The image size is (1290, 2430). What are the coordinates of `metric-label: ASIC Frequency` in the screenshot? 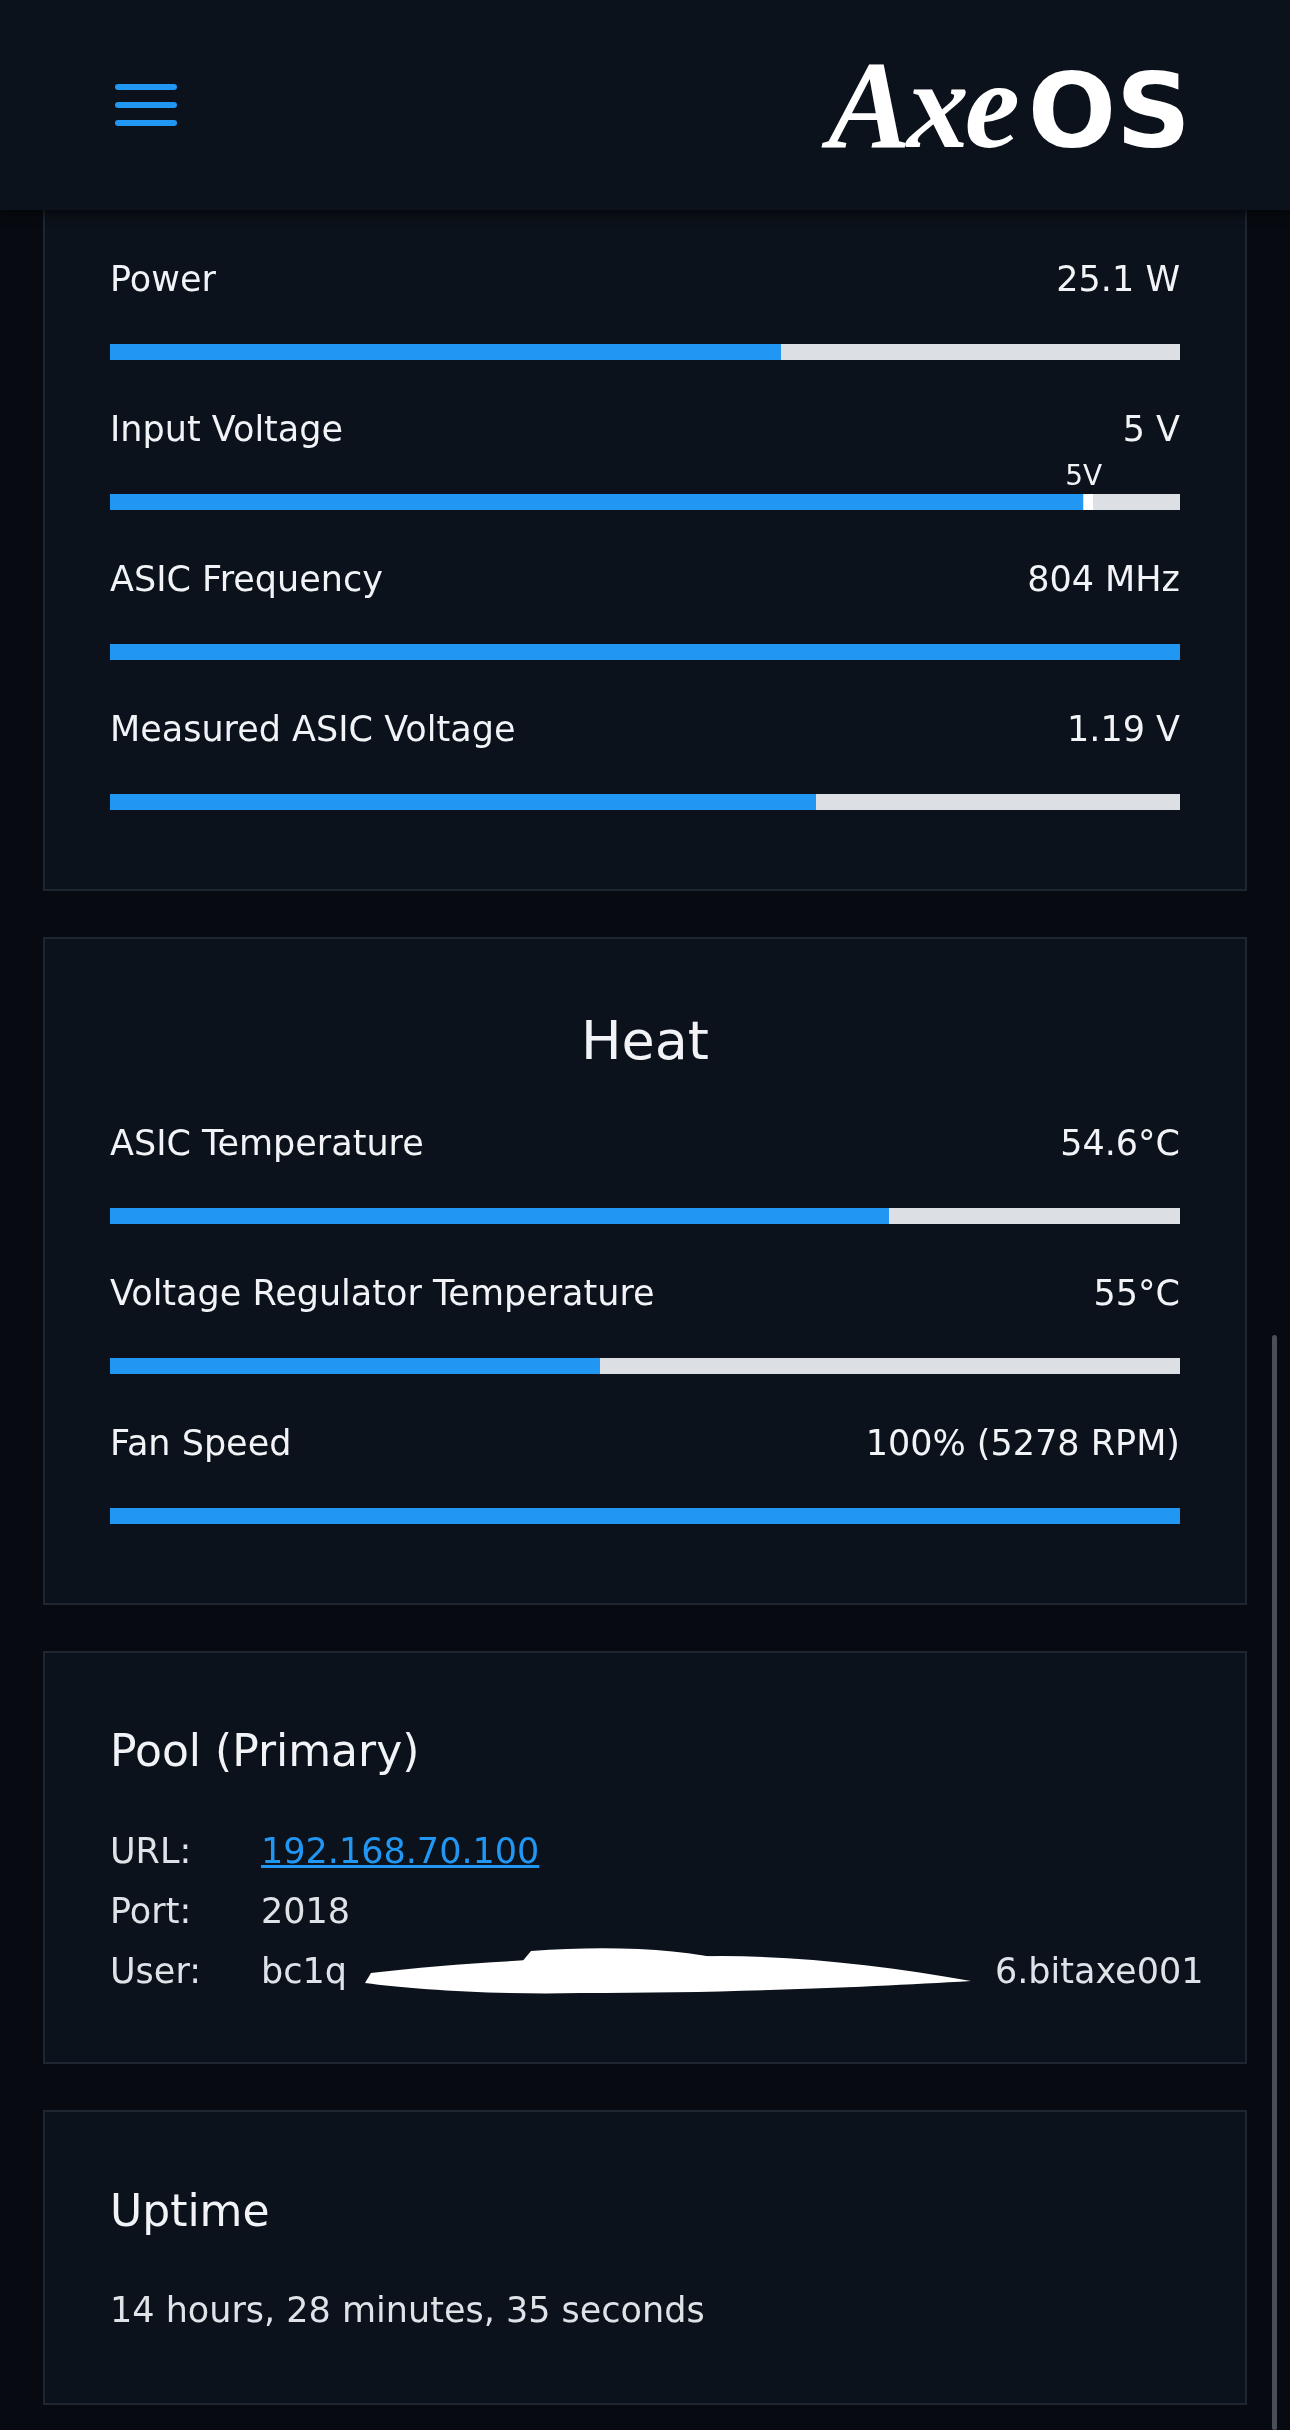 It's located at (246, 579).